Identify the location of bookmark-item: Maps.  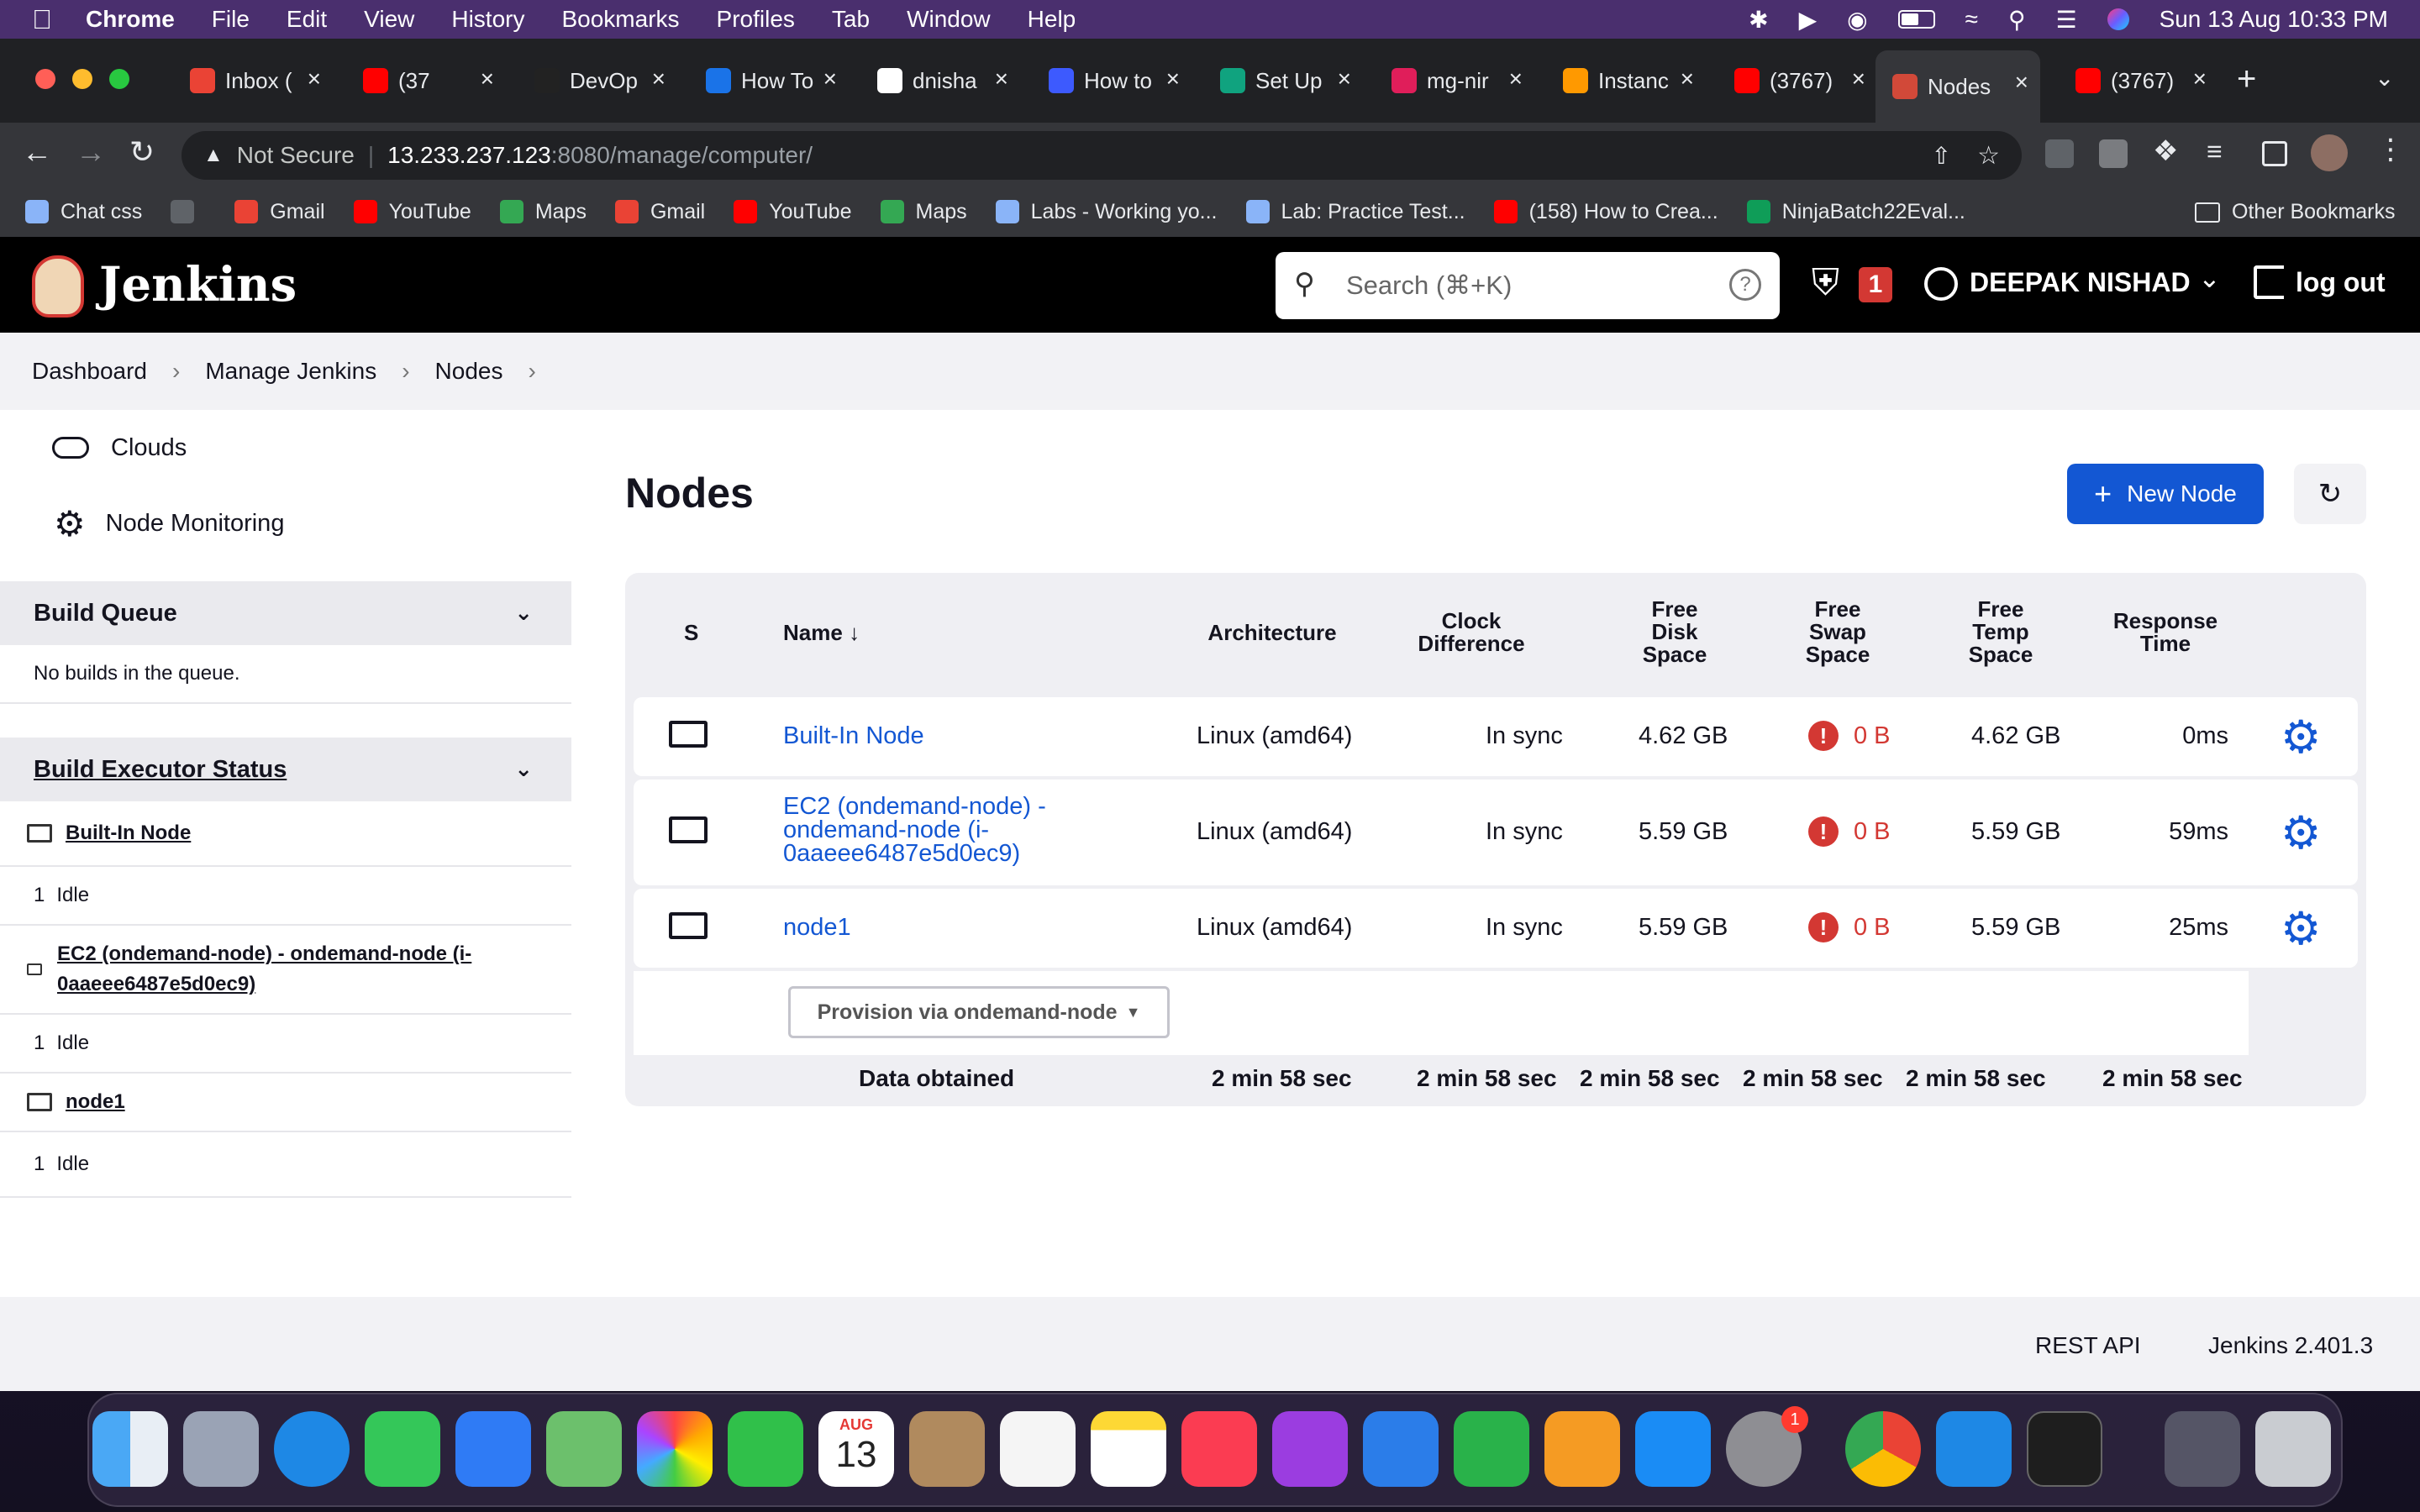
(924, 212).